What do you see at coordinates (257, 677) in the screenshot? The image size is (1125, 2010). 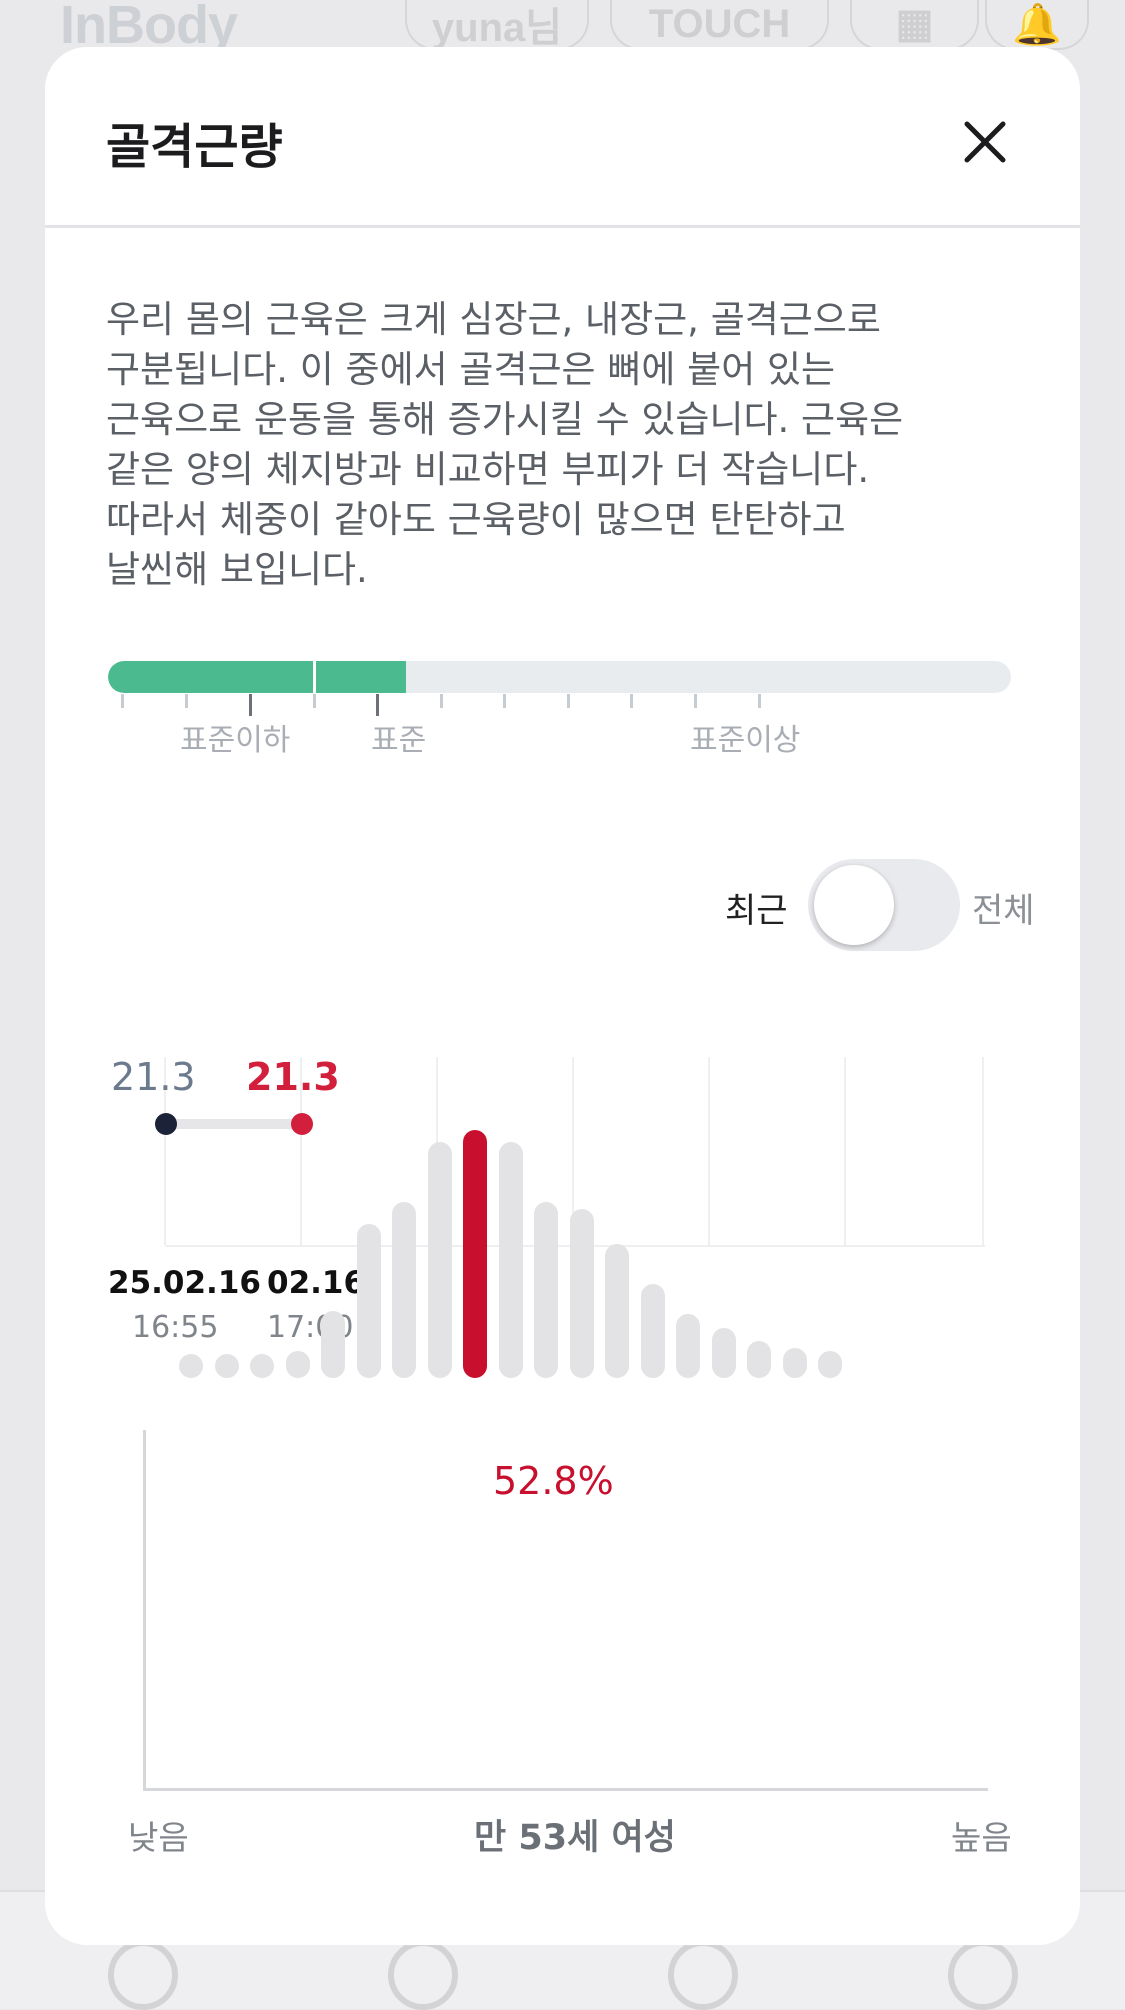 I see `range-fill` at bounding box center [257, 677].